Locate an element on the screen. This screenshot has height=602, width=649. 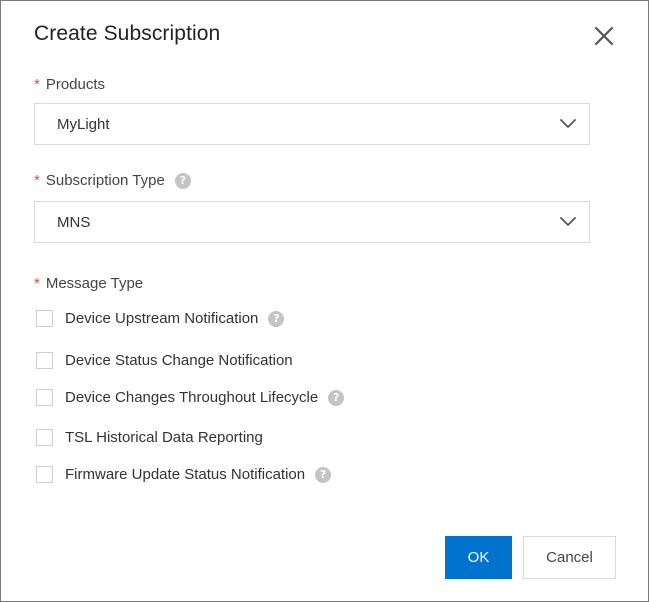
cancel-button: Cancel is located at coordinates (569, 557).